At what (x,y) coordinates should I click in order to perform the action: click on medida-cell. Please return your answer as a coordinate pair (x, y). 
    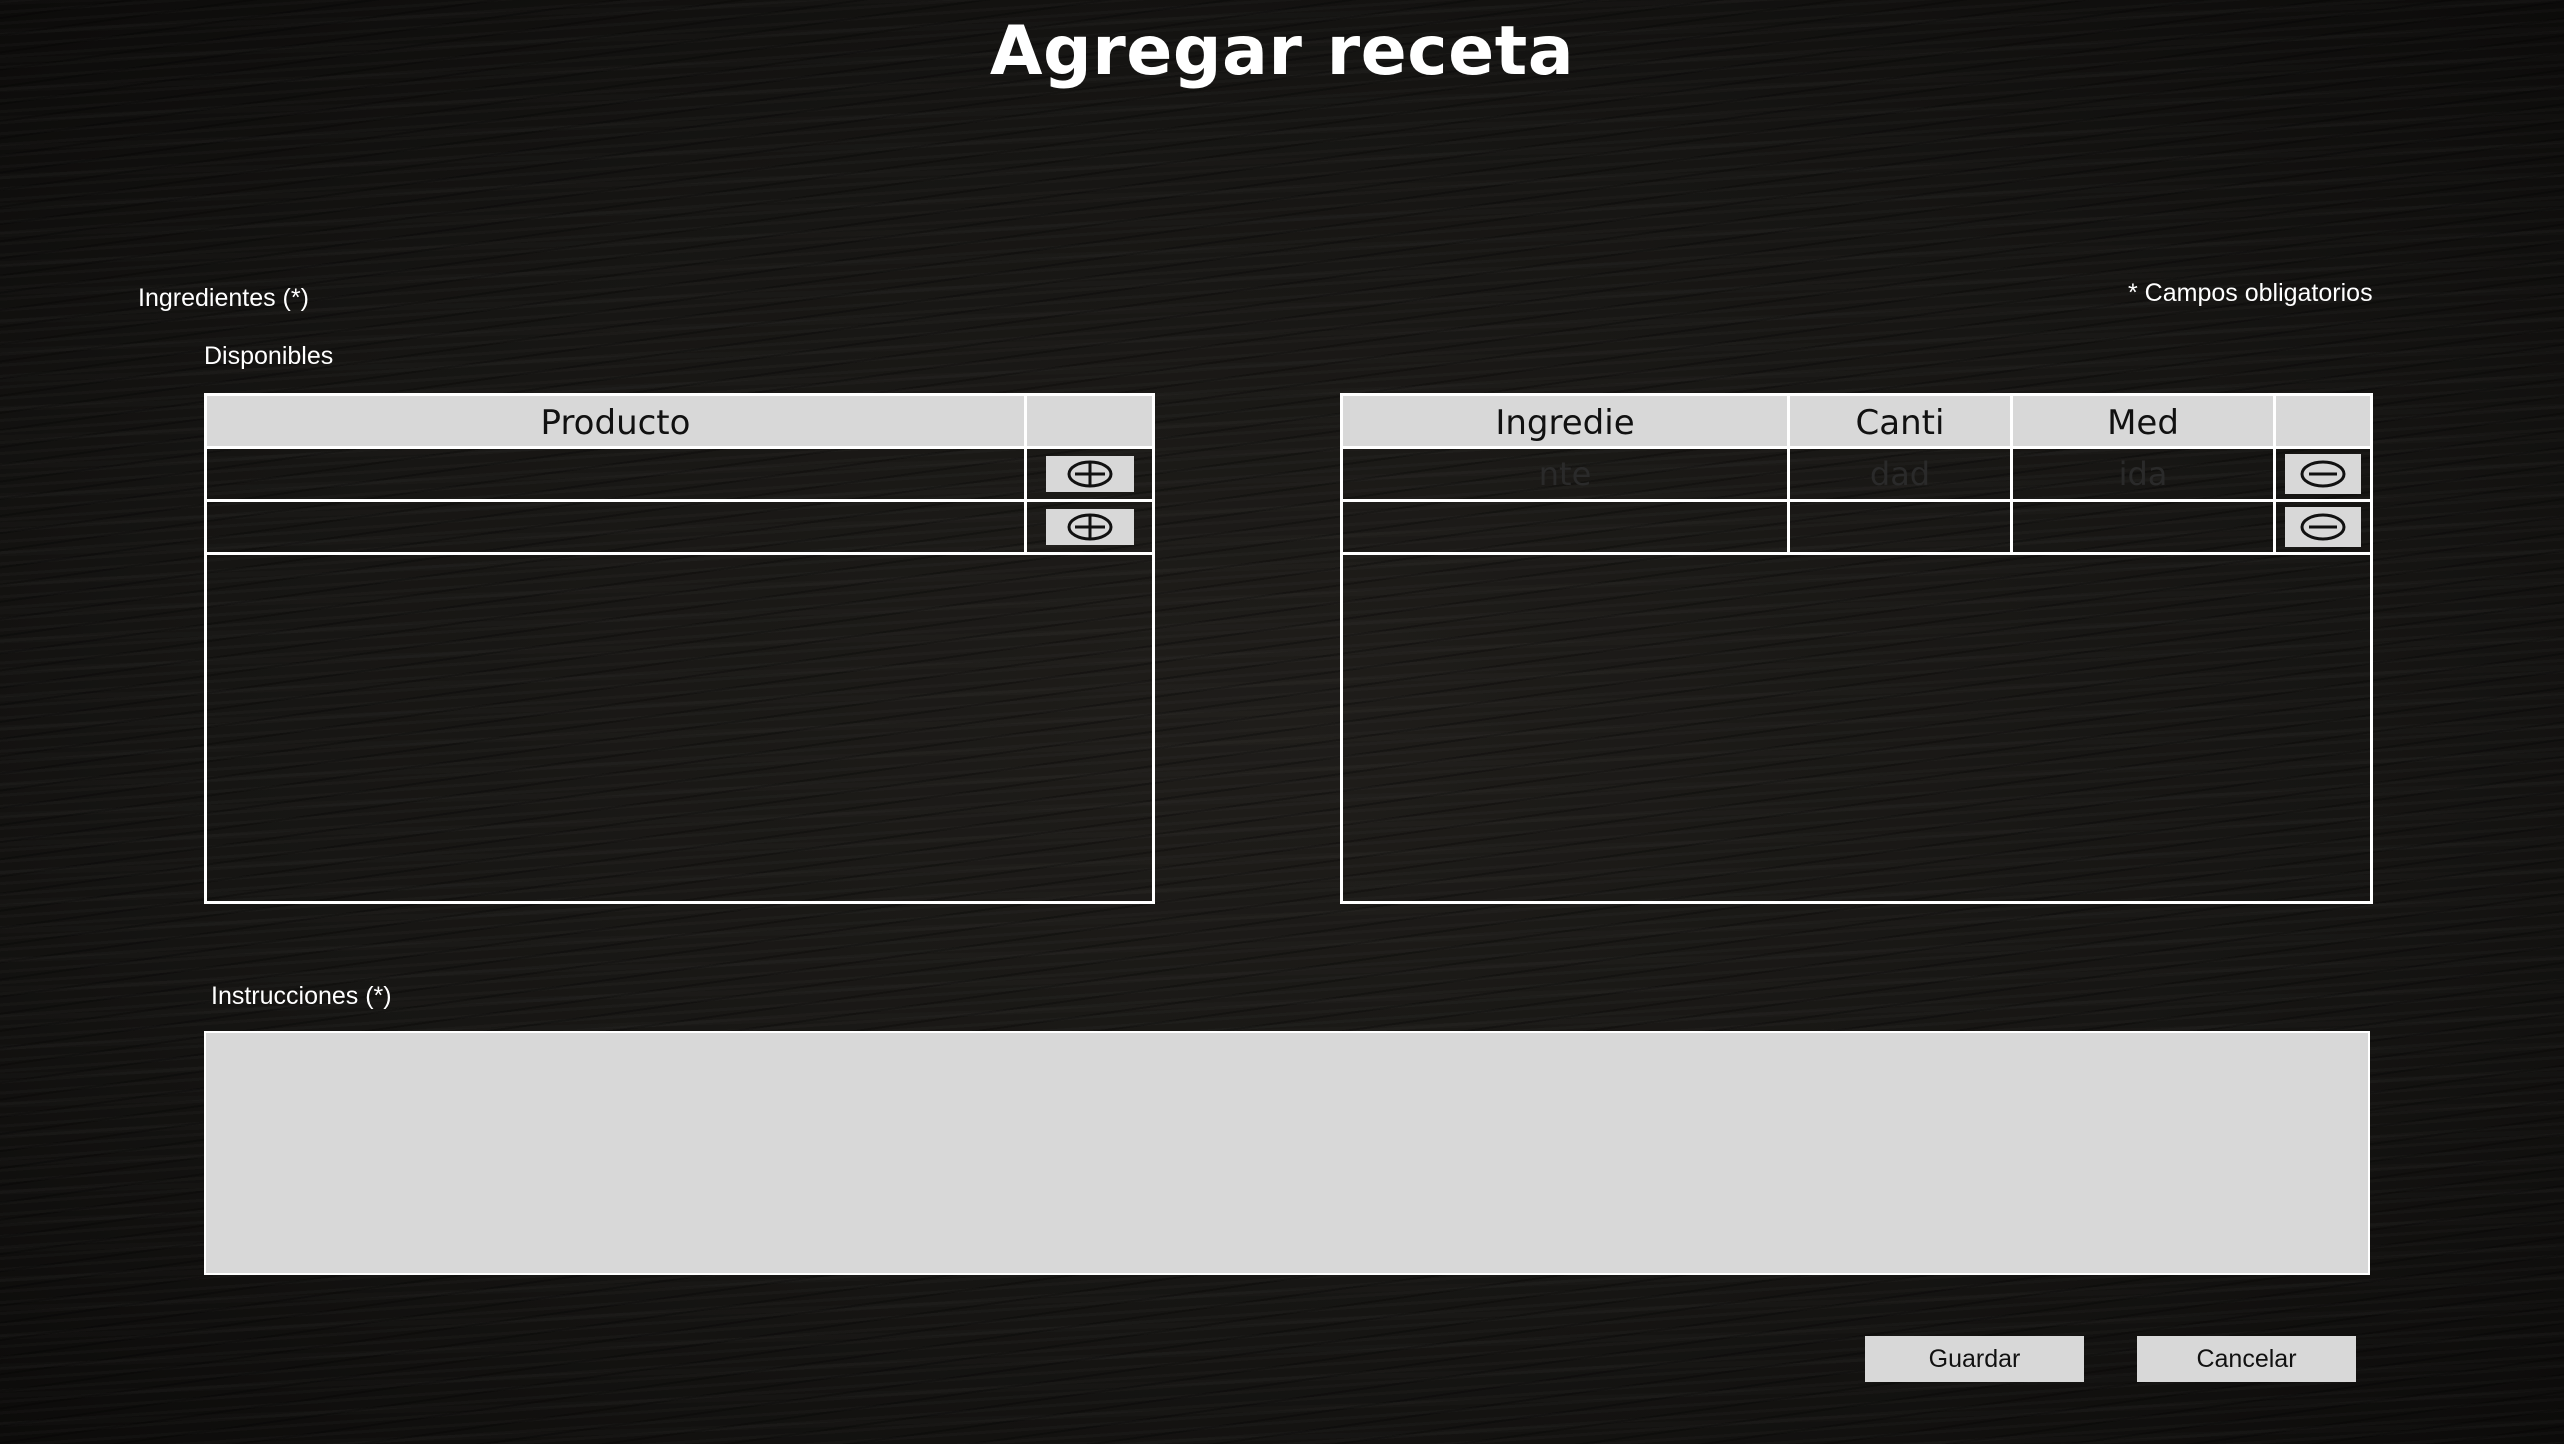
    Looking at the image, I should click on (2143, 527).